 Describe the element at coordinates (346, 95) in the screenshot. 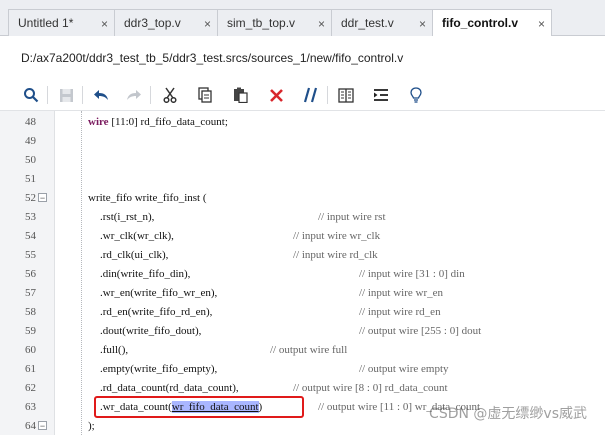

I see `columns-icon` at that location.